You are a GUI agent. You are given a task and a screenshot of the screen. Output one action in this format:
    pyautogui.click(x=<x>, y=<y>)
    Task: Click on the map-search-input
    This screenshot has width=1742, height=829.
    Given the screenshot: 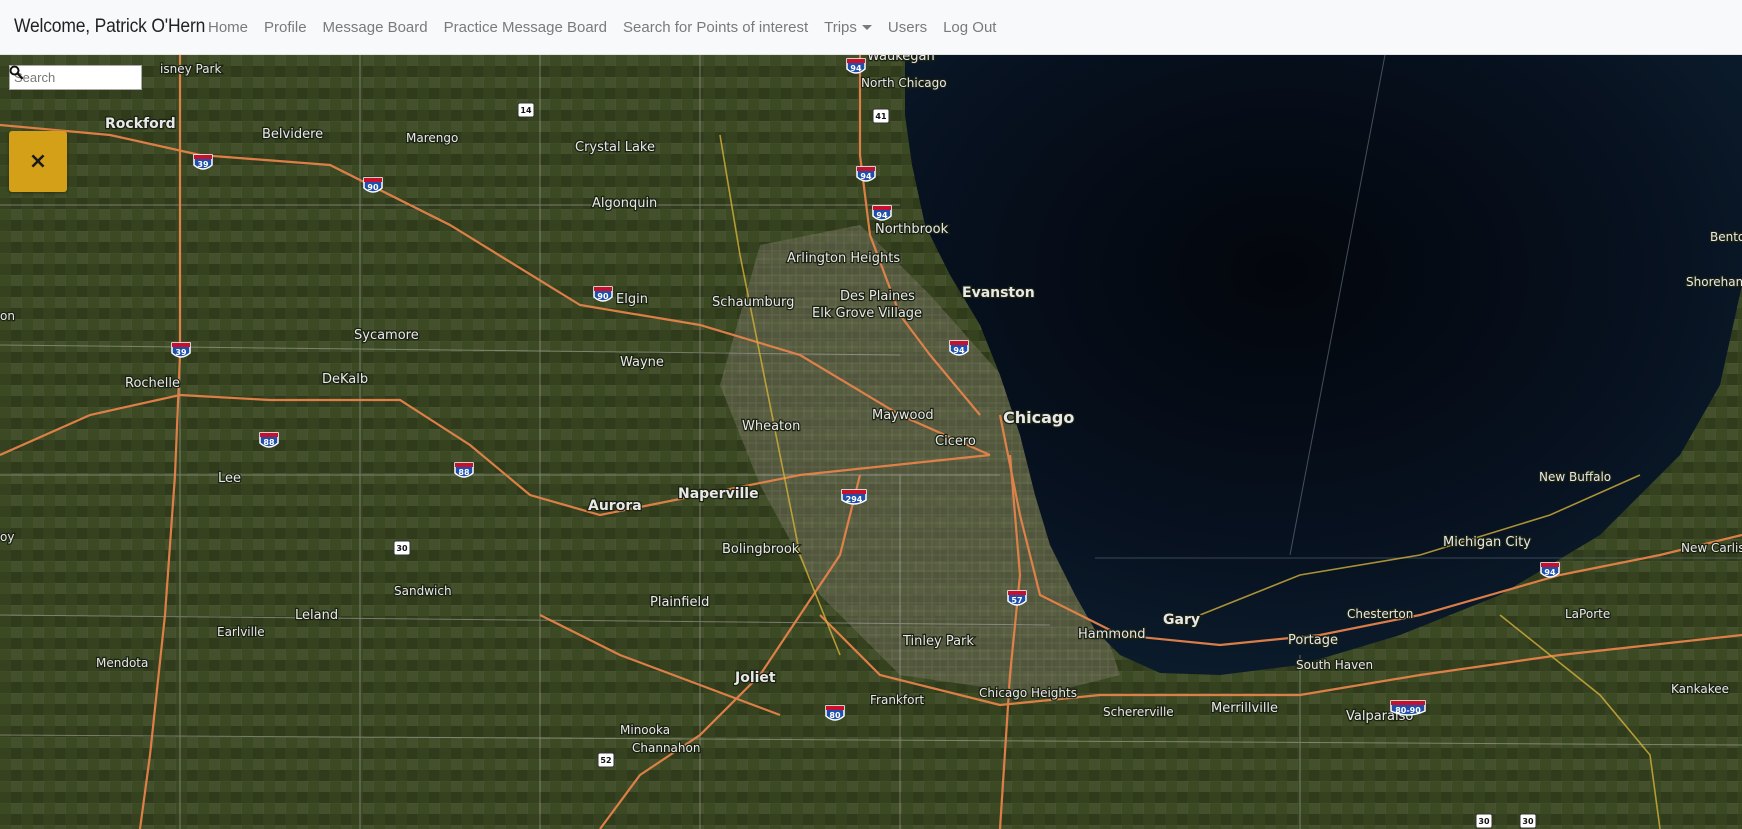 What is the action you would take?
    pyautogui.click(x=75, y=77)
    